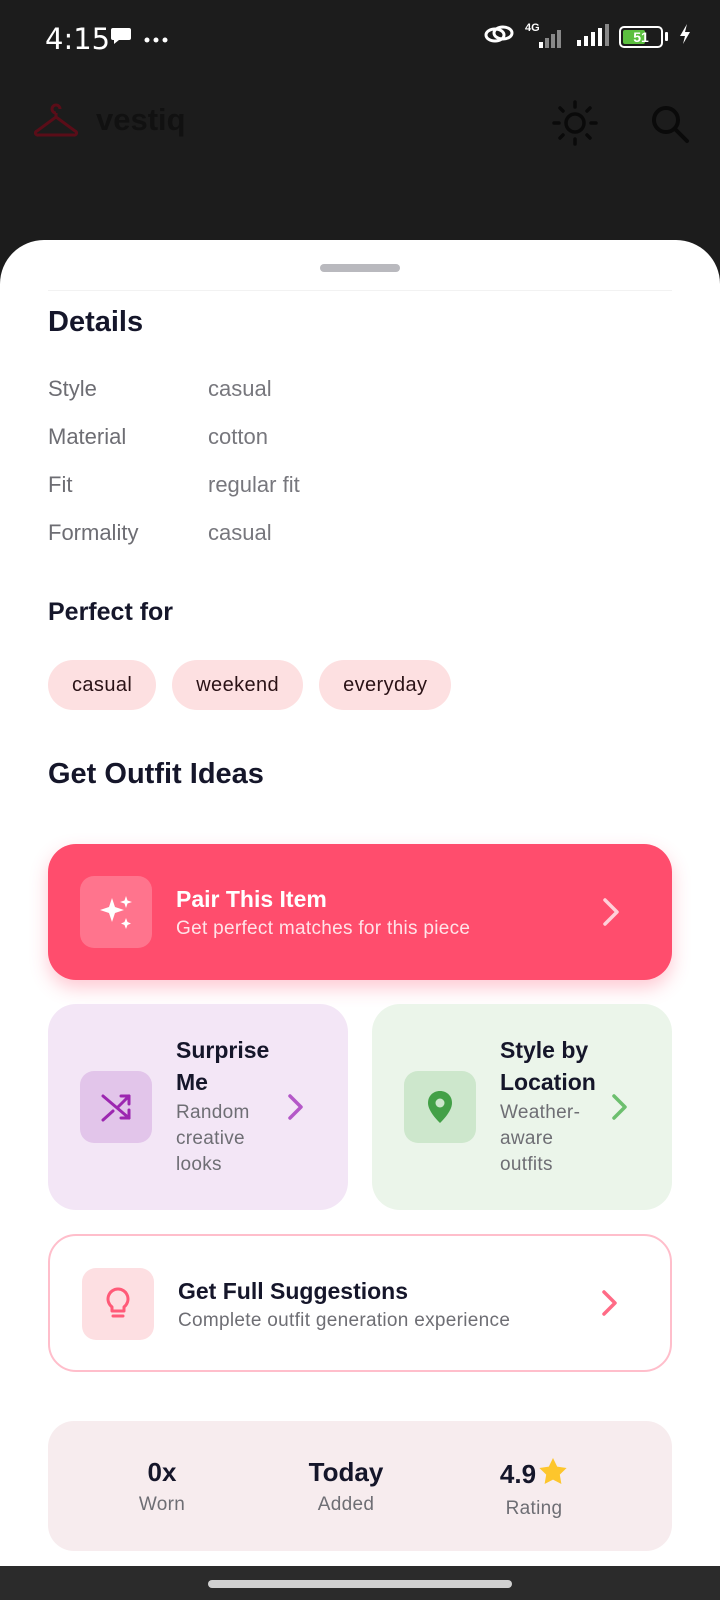  What do you see at coordinates (116, 1107) in the screenshot?
I see `shuffle-icon` at bounding box center [116, 1107].